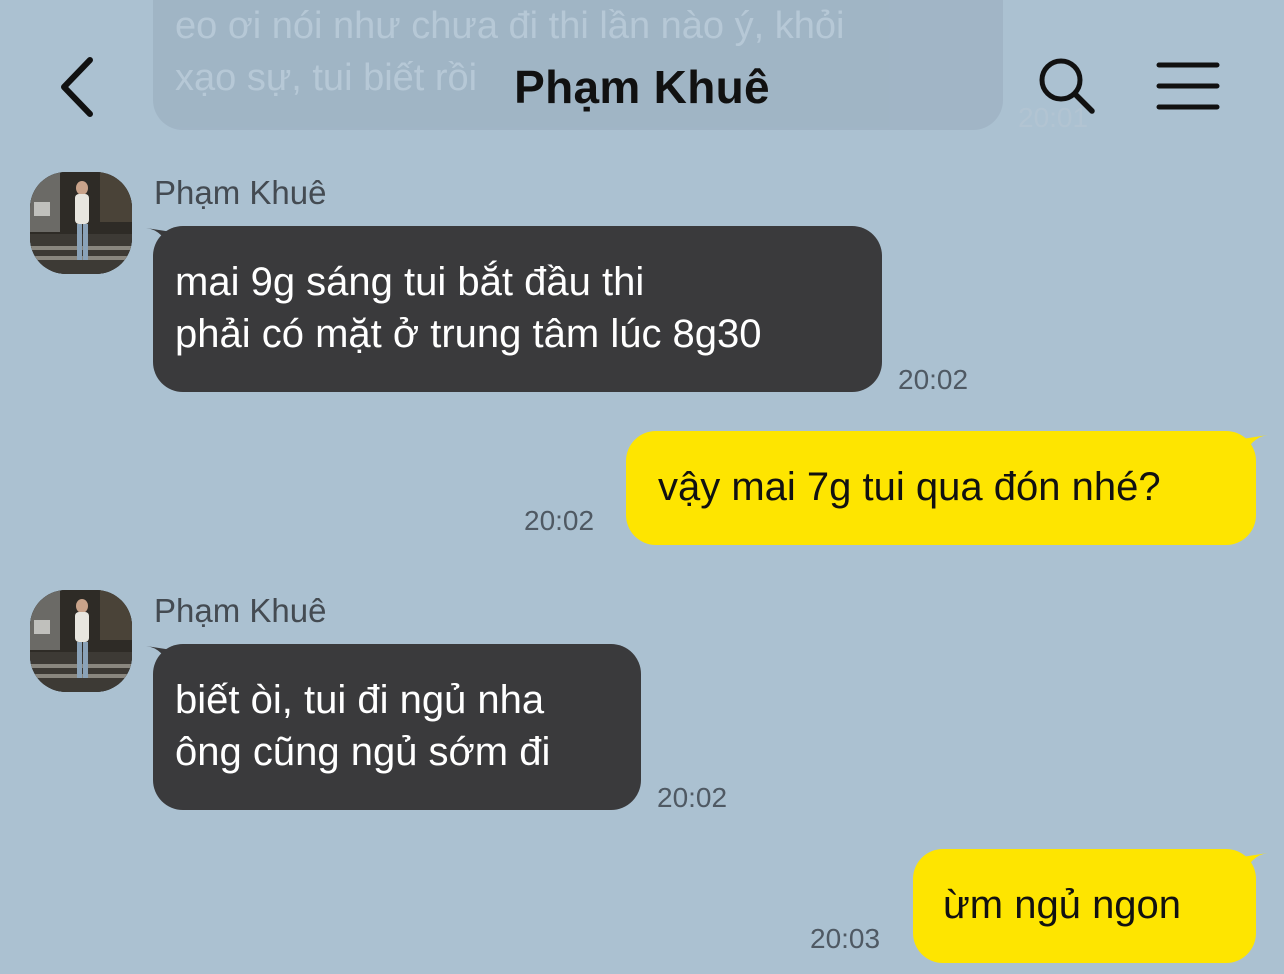 This screenshot has width=1284, height=974. I want to click on message-line: vậy mai 7g tui qua đón nhé?, so click(909, 487).